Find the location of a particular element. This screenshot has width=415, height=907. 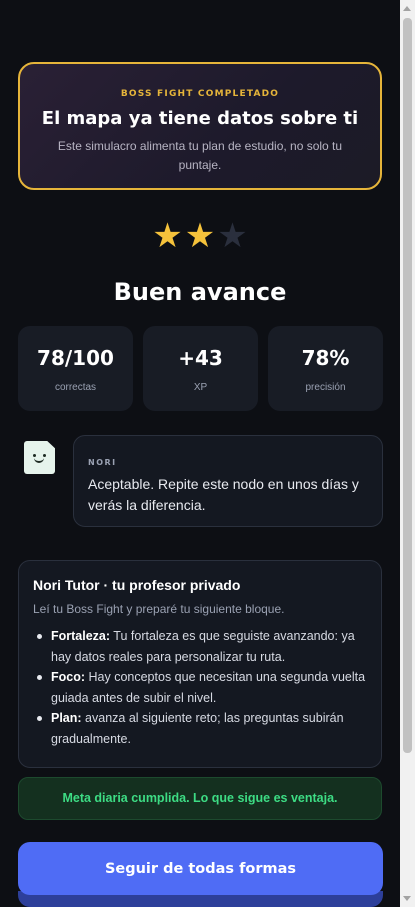

nori-name: NORI is located at coordinates (102, 462).